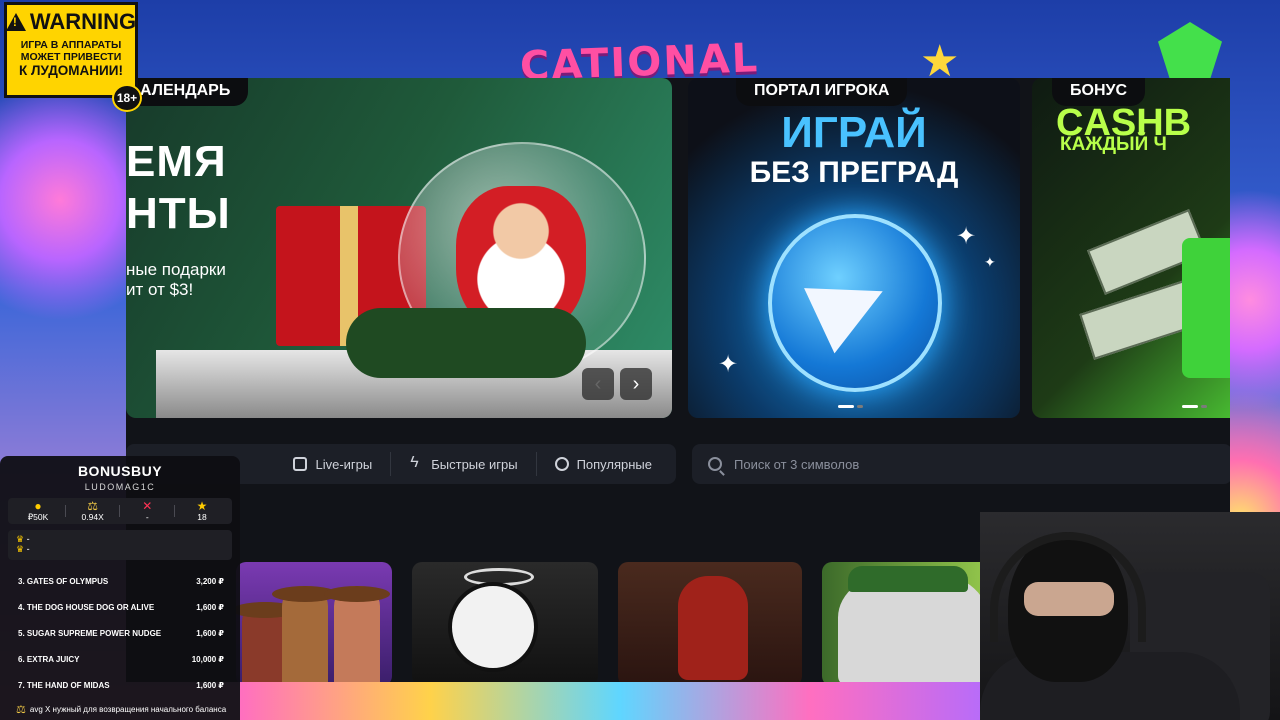 The height and width of the screenshot is (720, 1280). I want to click on filter-popular: Популярные, so click(603, 464).